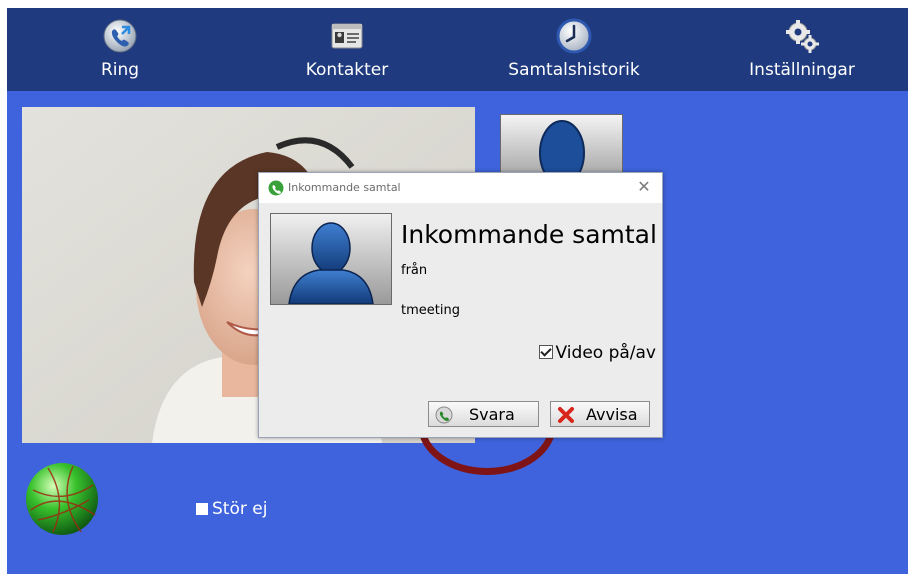 This screenshot has width=908, height=574. I want to click on clock-icon, so click(574, 36).